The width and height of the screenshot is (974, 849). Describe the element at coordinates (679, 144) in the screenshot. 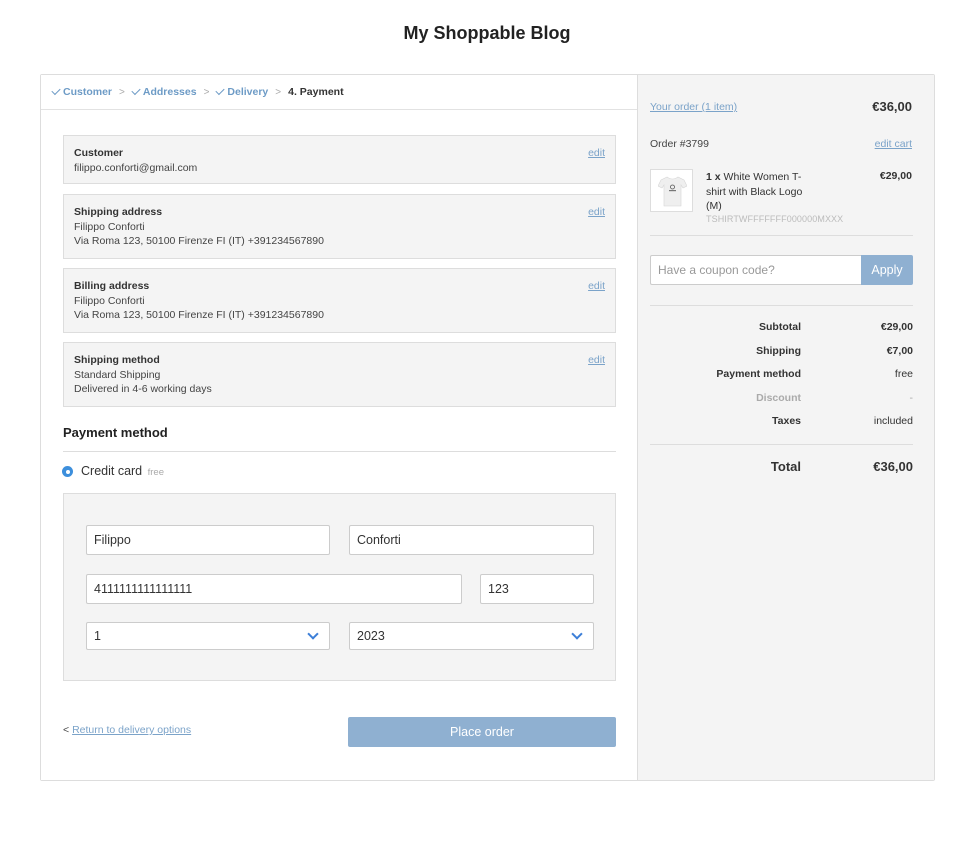

I see `order-number: Order #3799` at that location.